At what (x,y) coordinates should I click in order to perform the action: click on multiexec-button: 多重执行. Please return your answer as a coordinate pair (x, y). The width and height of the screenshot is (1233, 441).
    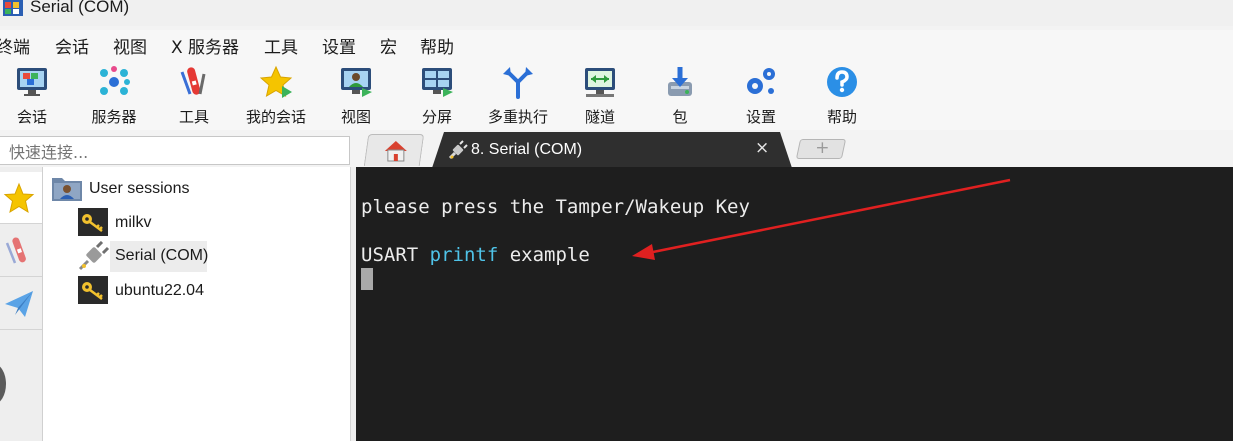
    Looking at the image, I should click on (518, 94).